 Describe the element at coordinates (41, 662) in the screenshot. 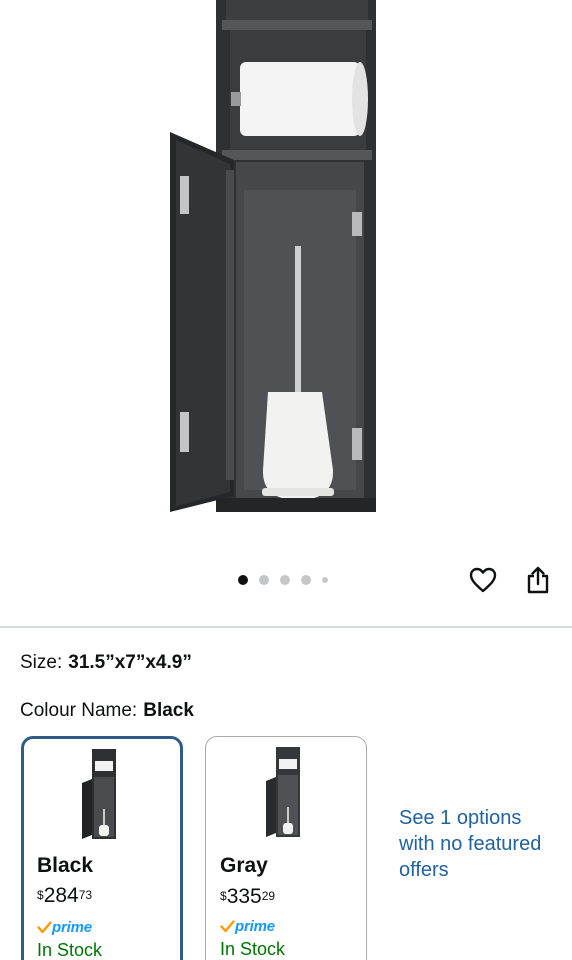

I see `size-label: Size:` at that location.